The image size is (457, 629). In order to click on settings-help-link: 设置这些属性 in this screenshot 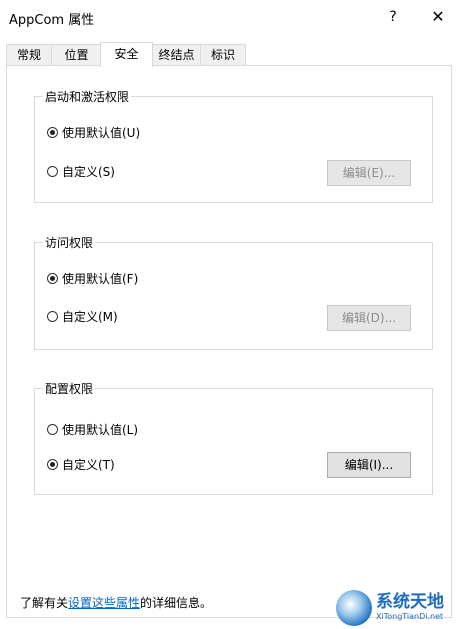, I will do `click(104, 603)`.